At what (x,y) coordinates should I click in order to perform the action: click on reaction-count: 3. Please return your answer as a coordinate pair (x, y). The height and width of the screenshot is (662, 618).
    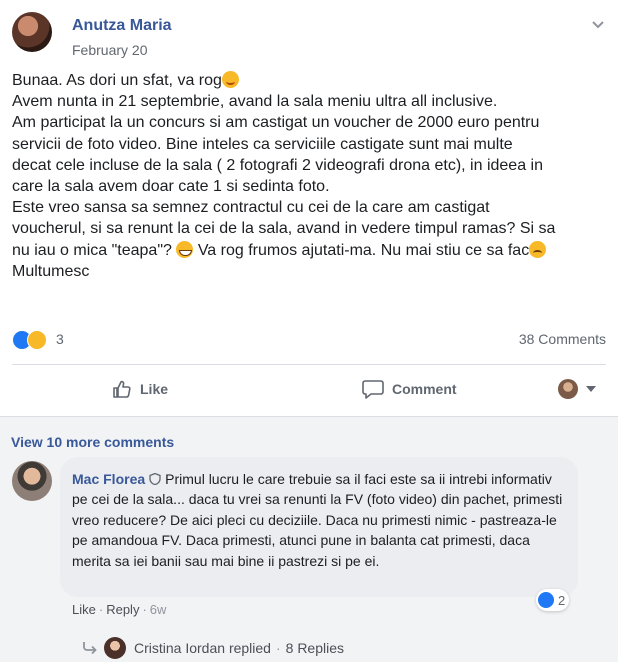
    Looking at the image, I should click on (60, 339).